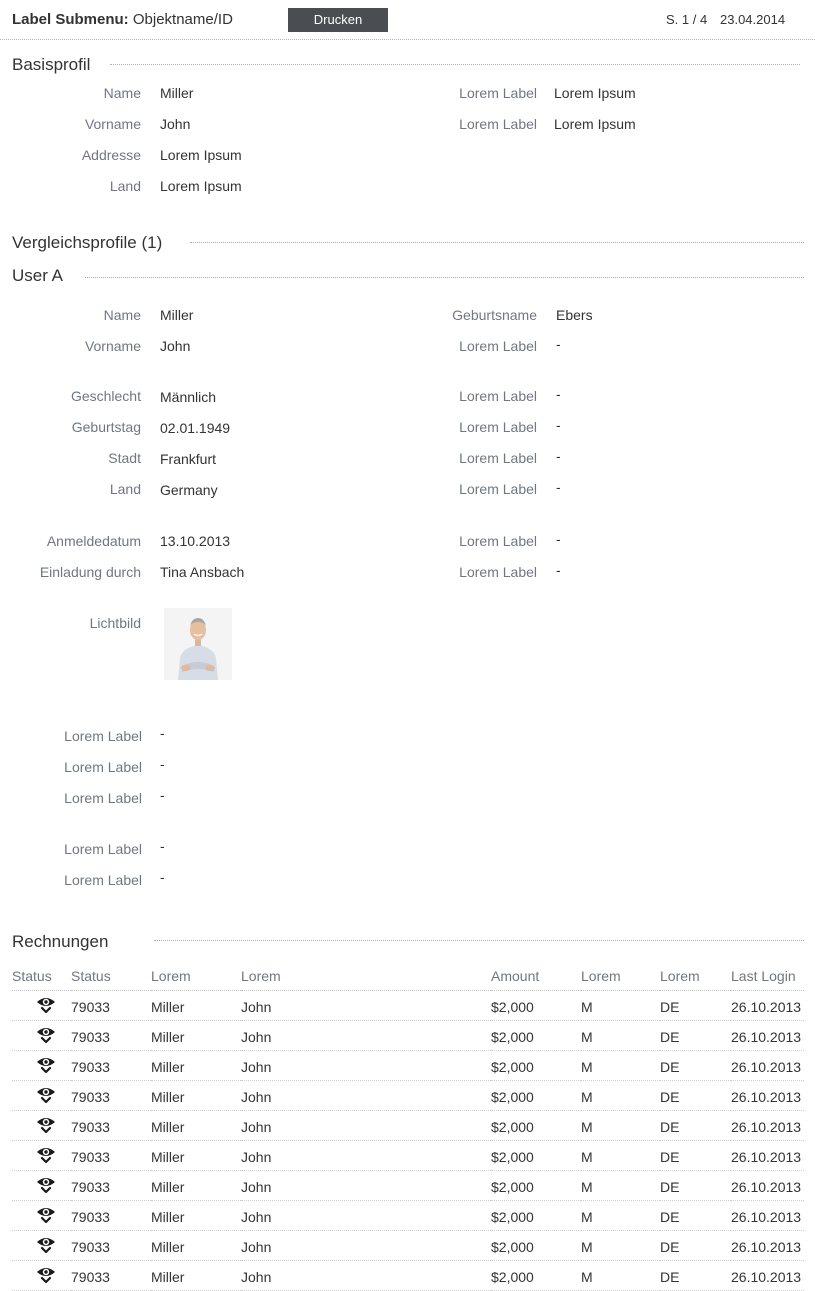 Image resolution: width=815 pixels, height=1291 pixels. Describe the element at coordinates (620, 977) in the screenshot. I see `column-header-lorem-3: Lorem` at that location.